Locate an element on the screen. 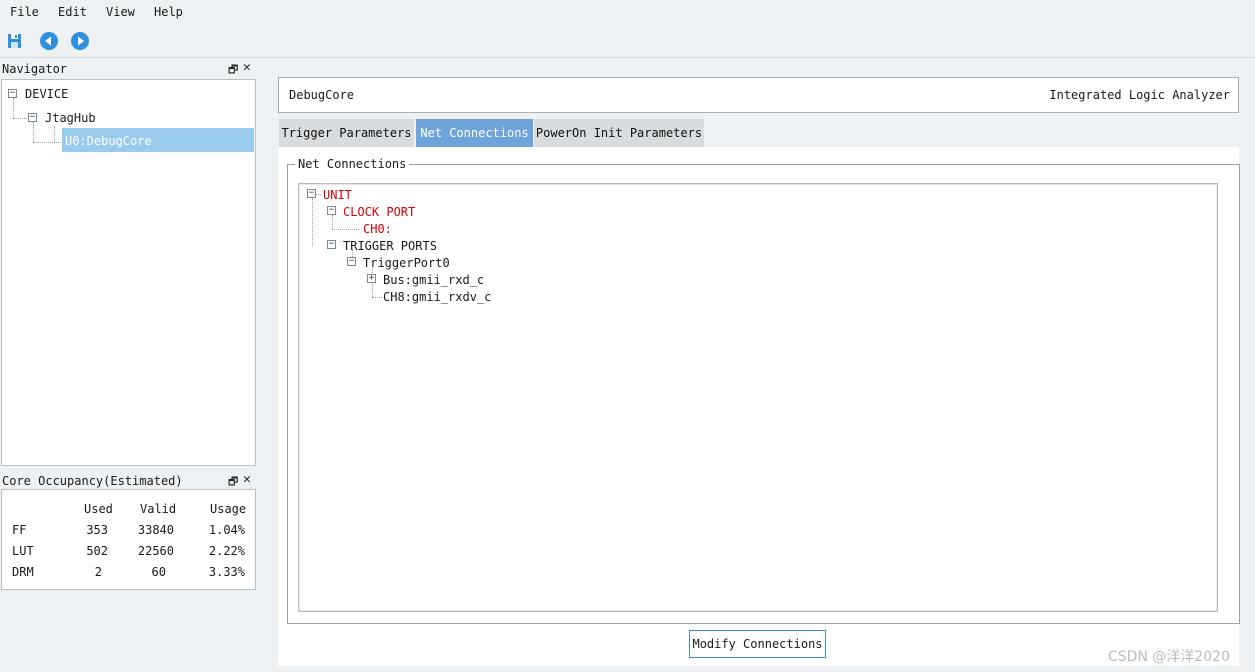  cell-usage: 2.22% is located at coordinates (226, 551).